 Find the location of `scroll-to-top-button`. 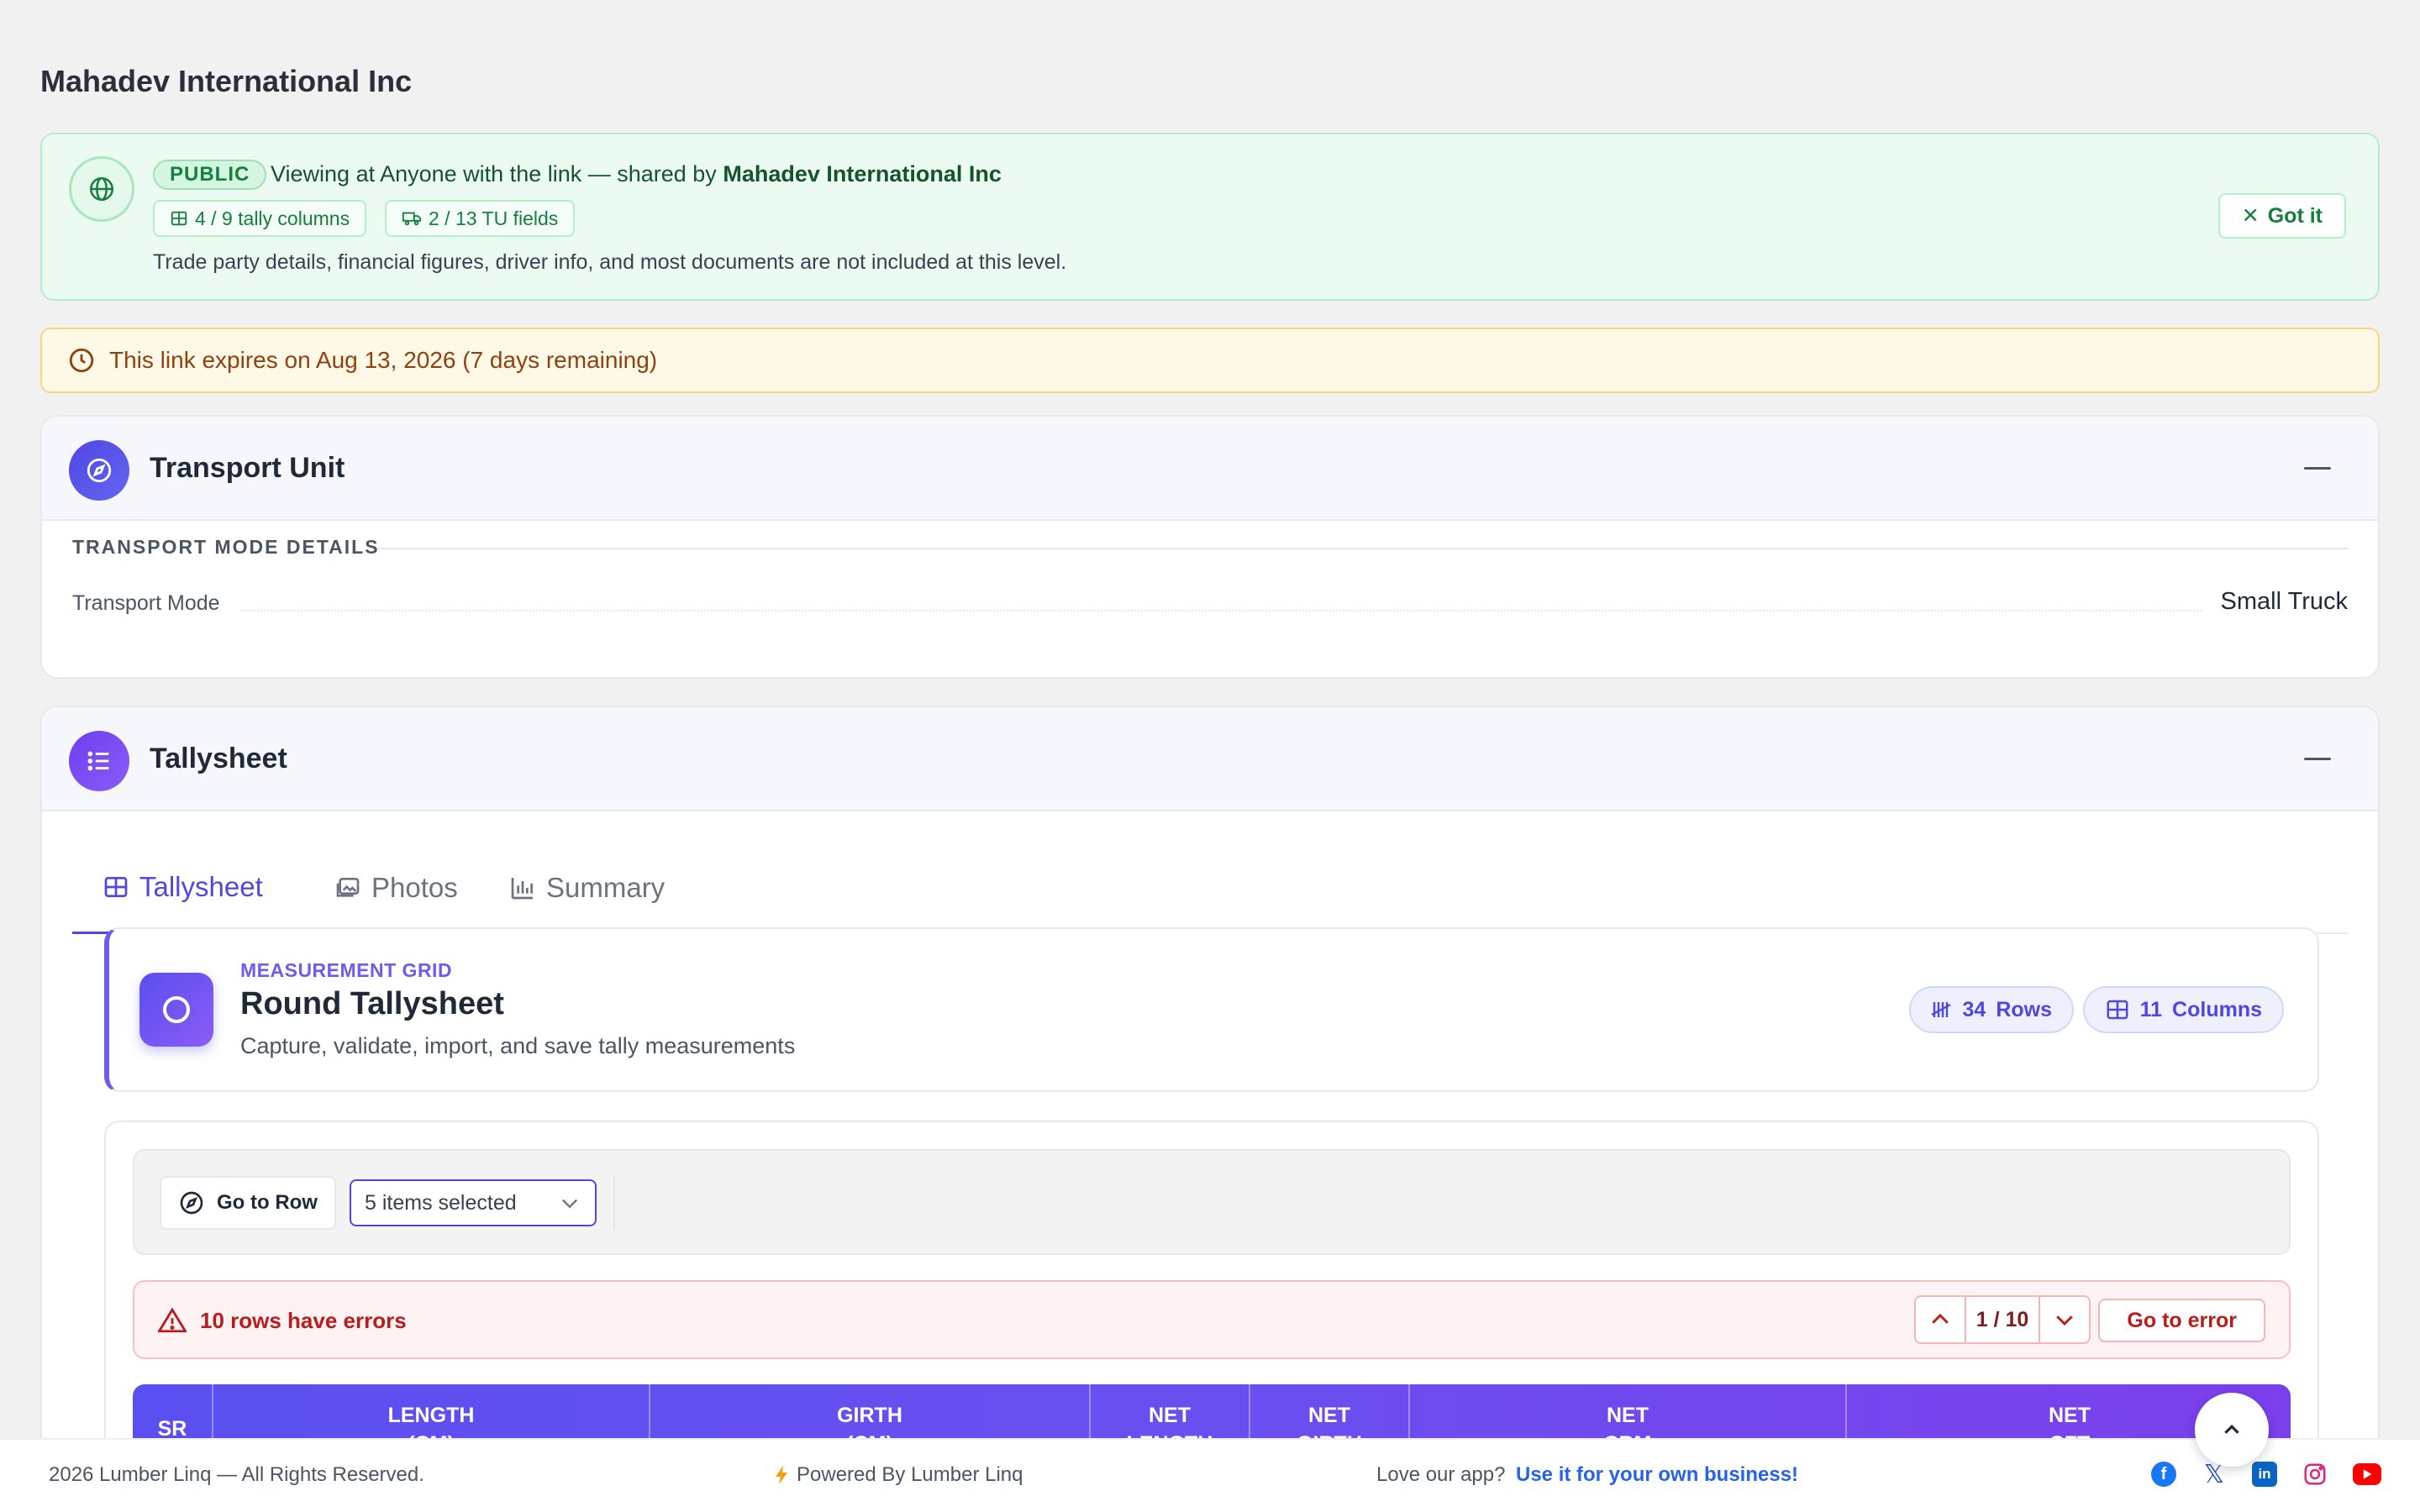

scroll-to-top-button is located at coordinates (2232, 1430).